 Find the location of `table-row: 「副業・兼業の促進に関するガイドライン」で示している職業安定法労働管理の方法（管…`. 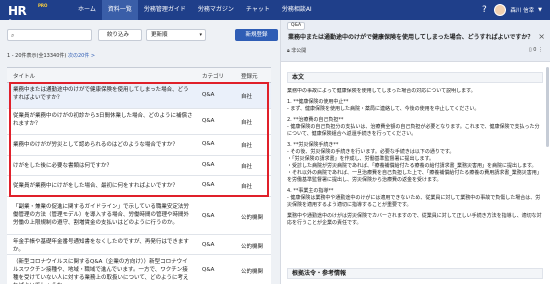

table-row: 「副業・兼業の促進に関するガイドライン」で示している職業安定法労働管理の方法（管… is located at coordinates (139, 216).